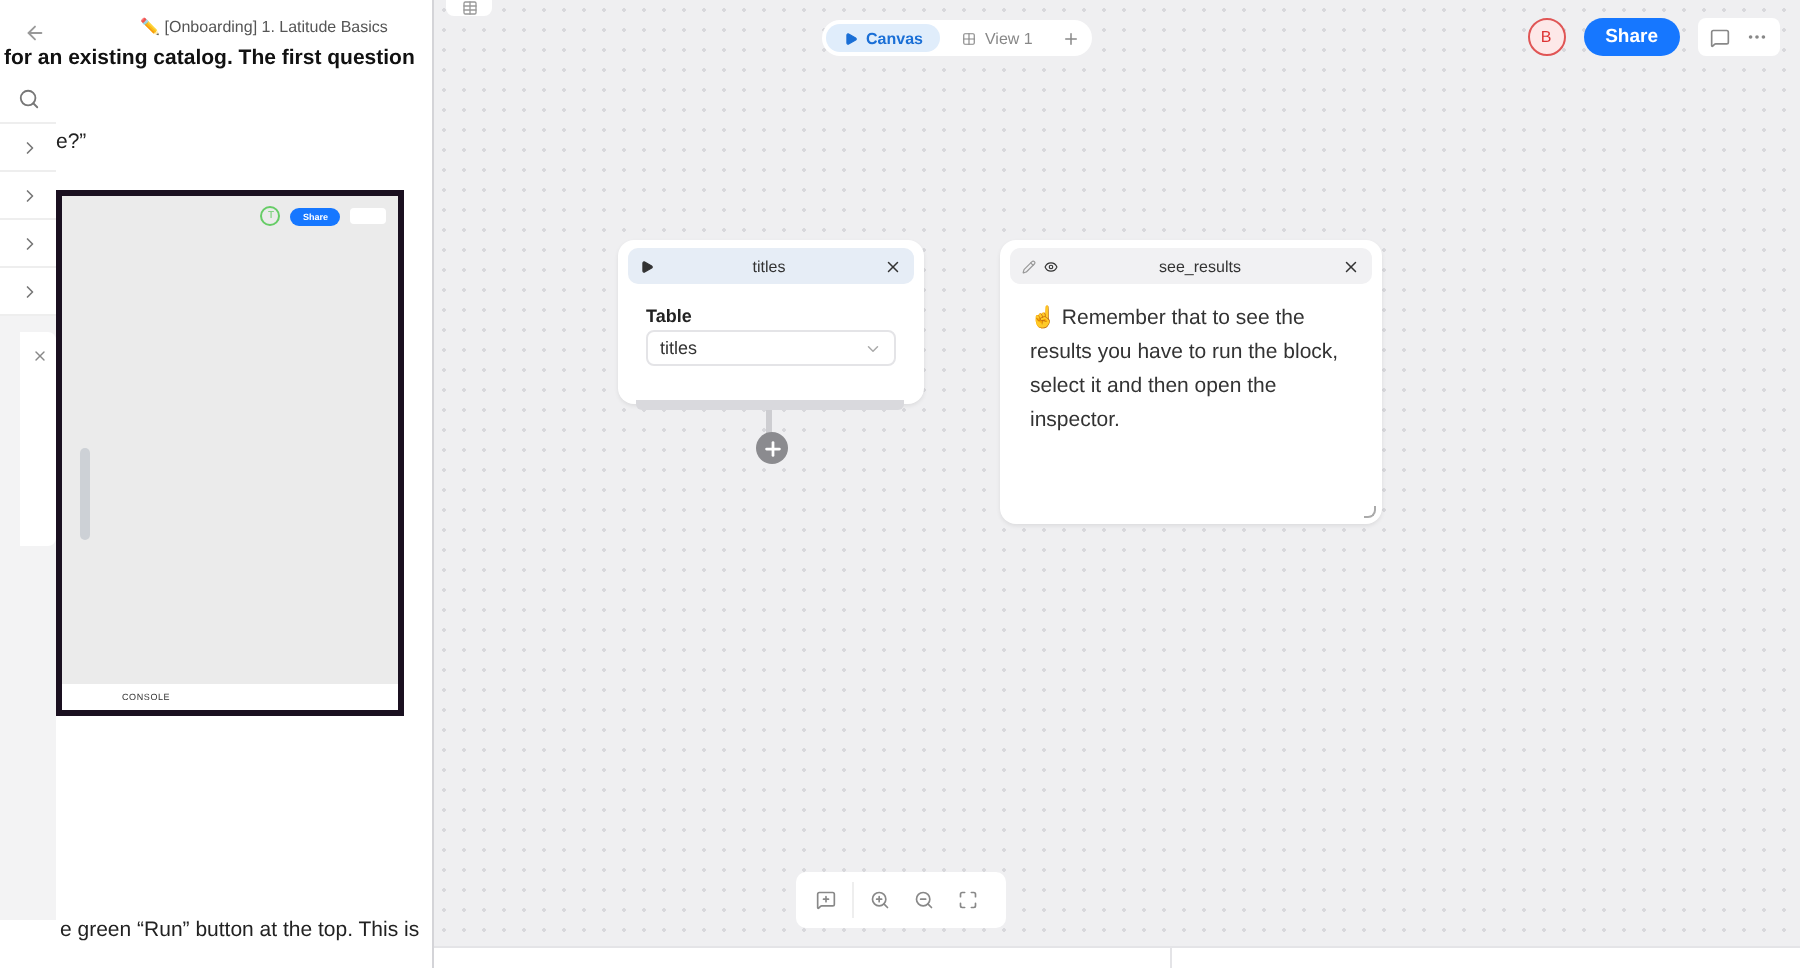 The width and height of the screenshot is (1800, 968). Describe the element at coordinates (264, 26) in the screenshot. I see `document-title: ✏ [Onboarding] 1. Latitude Basics` at that location.